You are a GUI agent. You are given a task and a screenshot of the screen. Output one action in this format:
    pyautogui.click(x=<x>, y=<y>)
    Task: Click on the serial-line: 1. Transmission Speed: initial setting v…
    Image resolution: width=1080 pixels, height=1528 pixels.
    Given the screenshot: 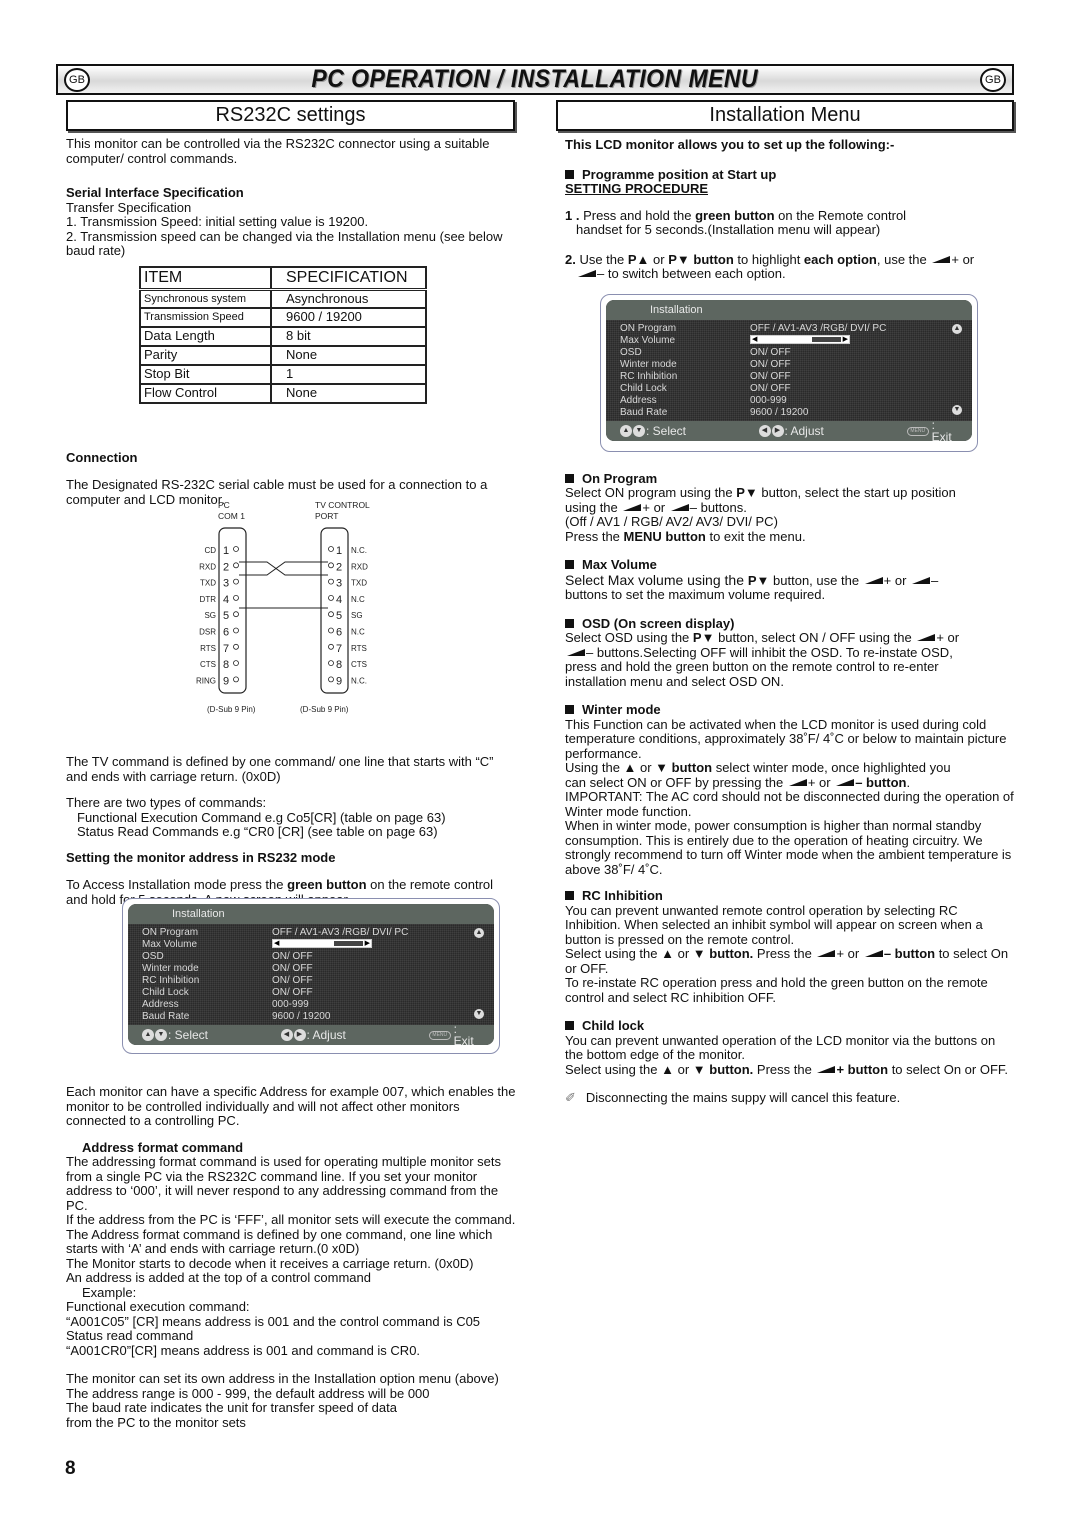 What is the action you would take?
    pyautogui.click(x=217, y=221)
    